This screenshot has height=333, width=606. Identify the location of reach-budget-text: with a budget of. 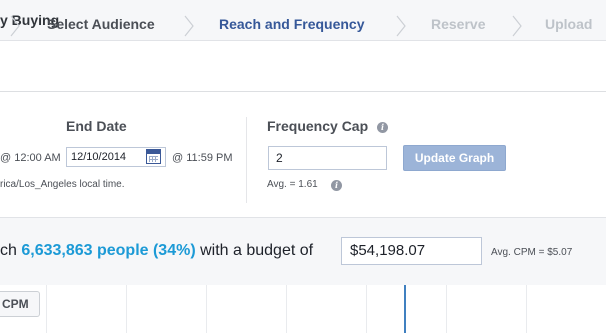
(254, 250).